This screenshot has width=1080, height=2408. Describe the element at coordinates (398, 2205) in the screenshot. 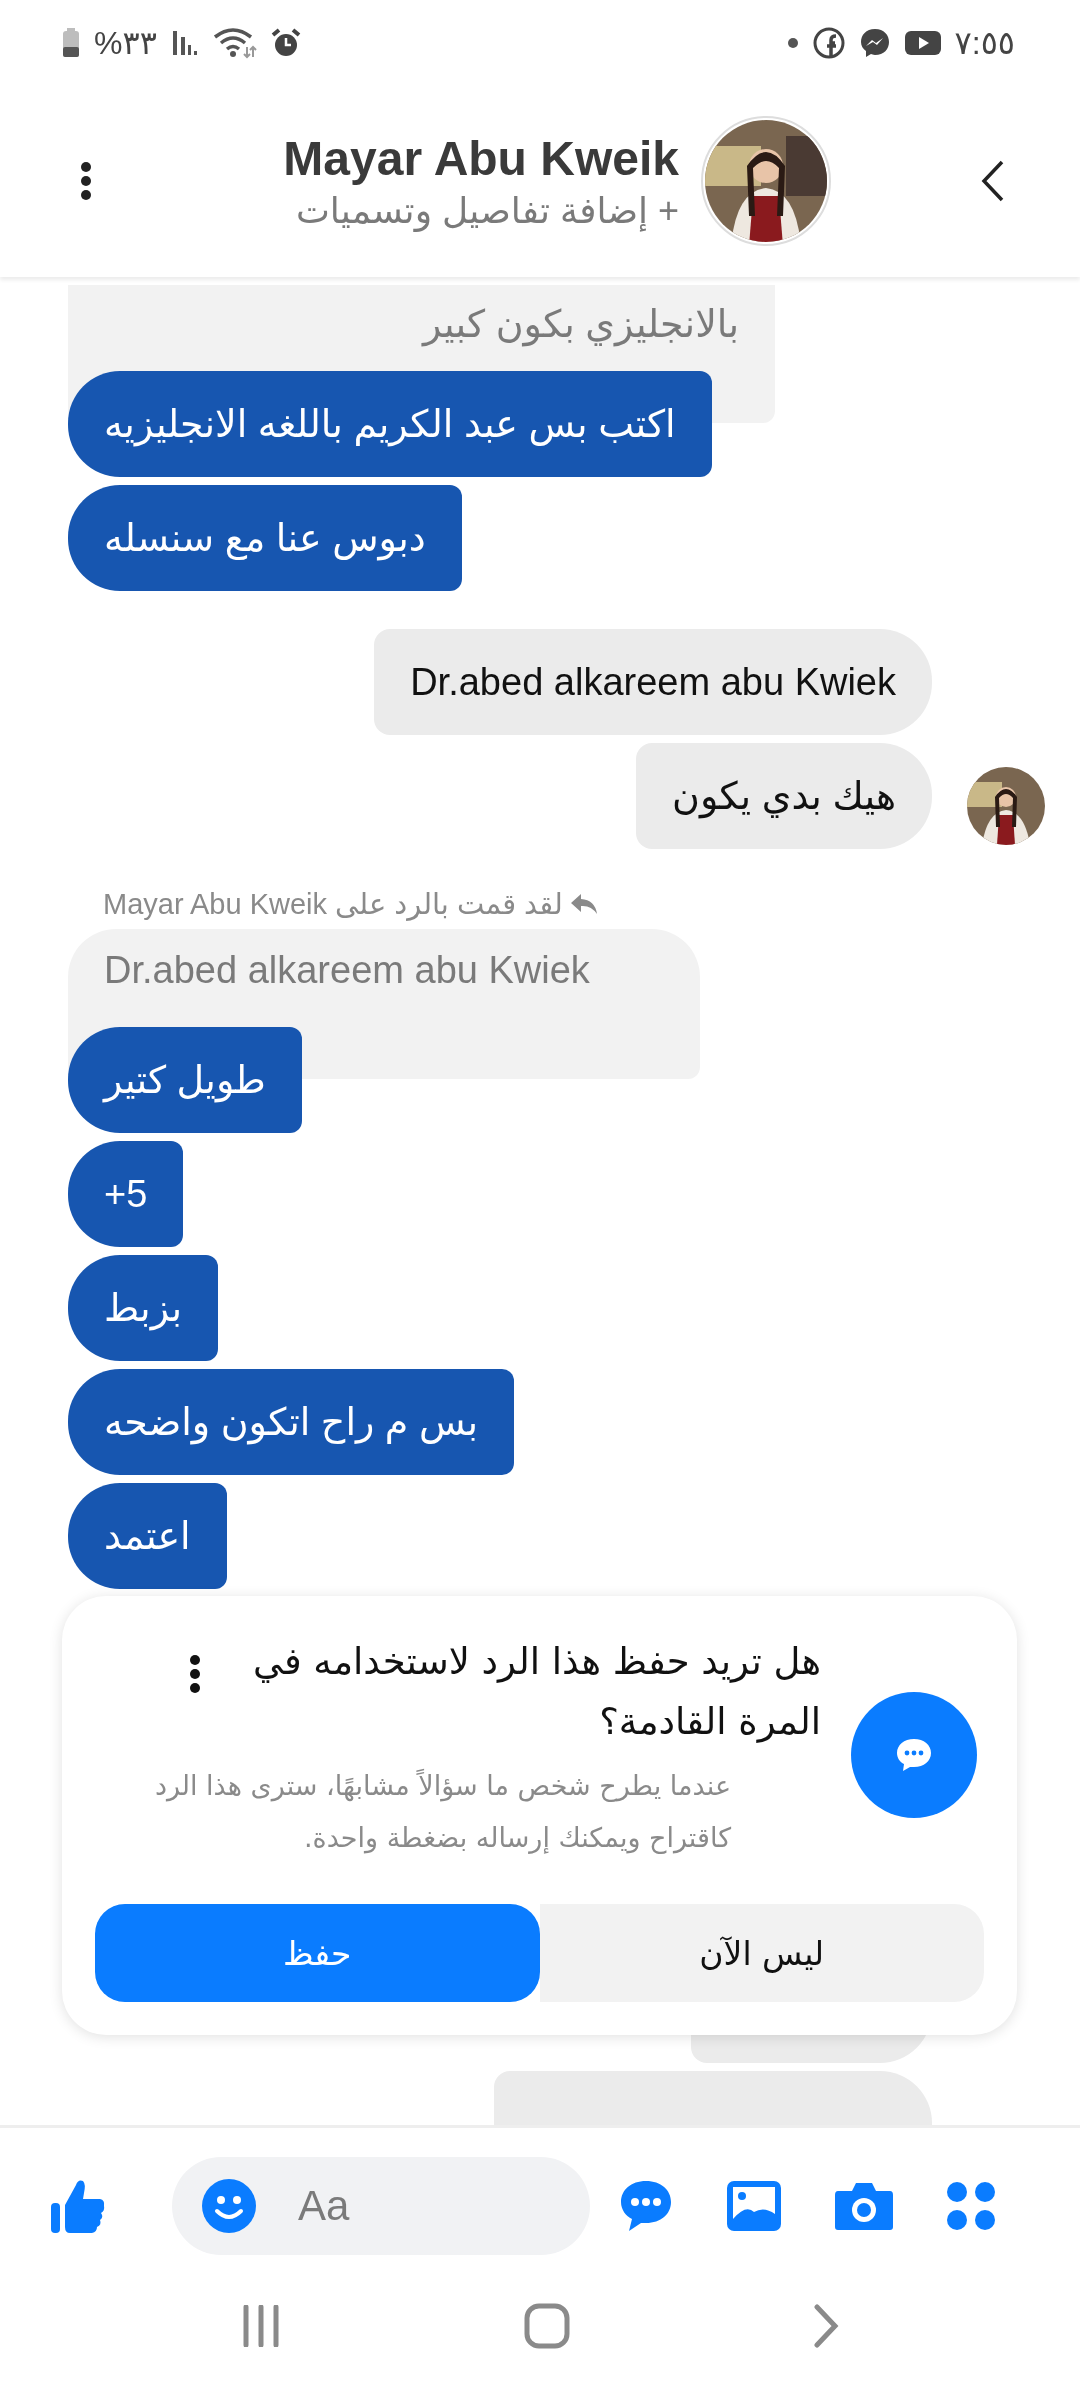

I see `text-input: Aa` at that location.